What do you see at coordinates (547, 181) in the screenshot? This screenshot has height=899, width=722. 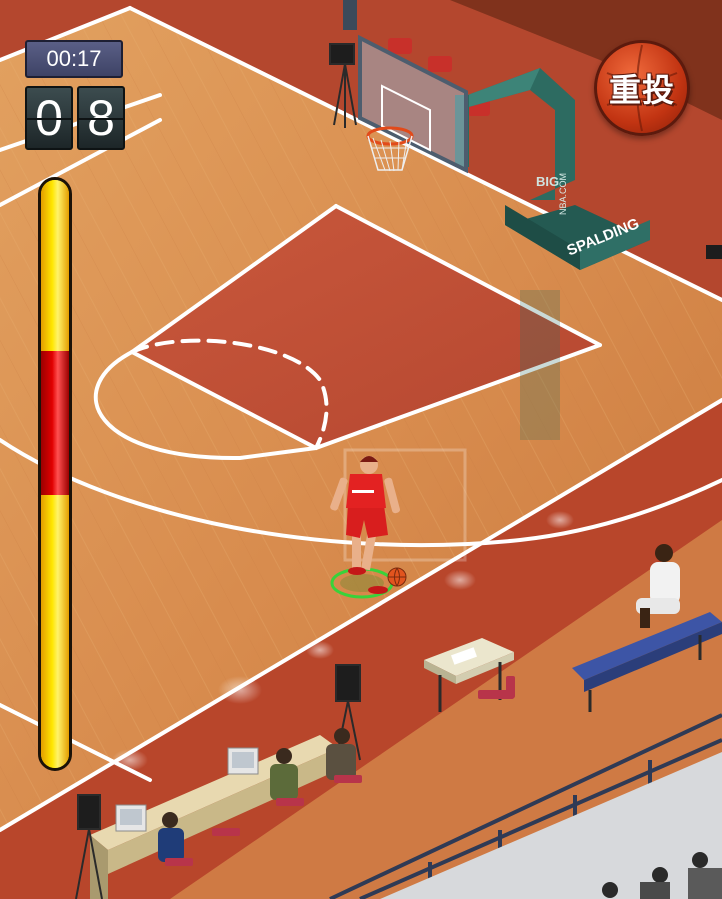 I see `stanchion-logo-text: BIG` at bounding box center [547, 181].